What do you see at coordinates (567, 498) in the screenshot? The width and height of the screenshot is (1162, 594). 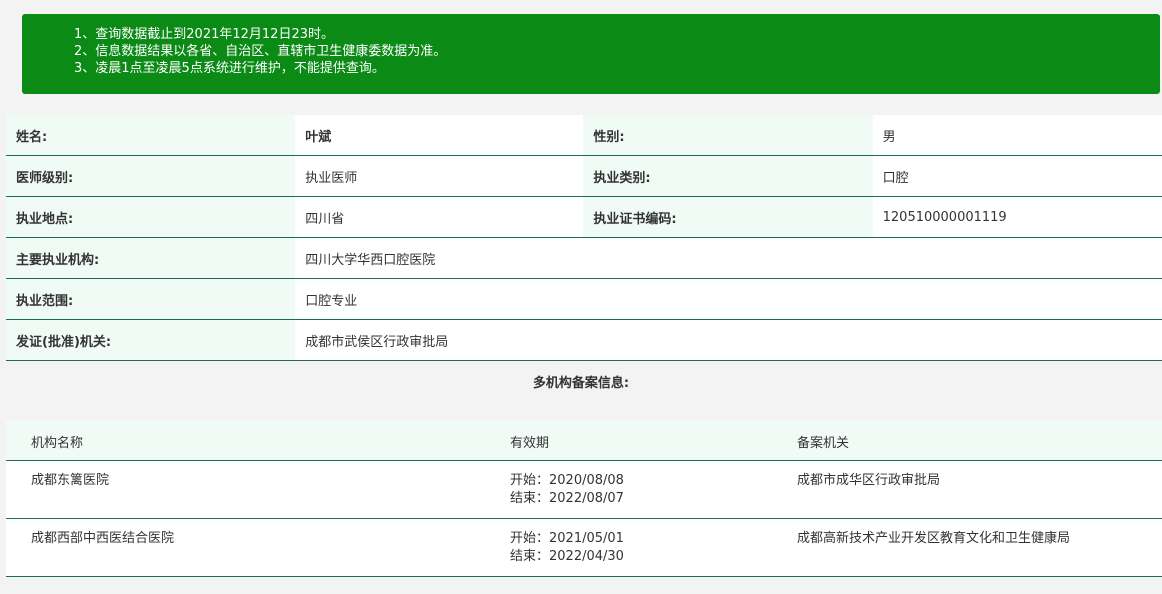 I see `validity-end: 结束：2022/08/07` at bounding box center [567, 498].